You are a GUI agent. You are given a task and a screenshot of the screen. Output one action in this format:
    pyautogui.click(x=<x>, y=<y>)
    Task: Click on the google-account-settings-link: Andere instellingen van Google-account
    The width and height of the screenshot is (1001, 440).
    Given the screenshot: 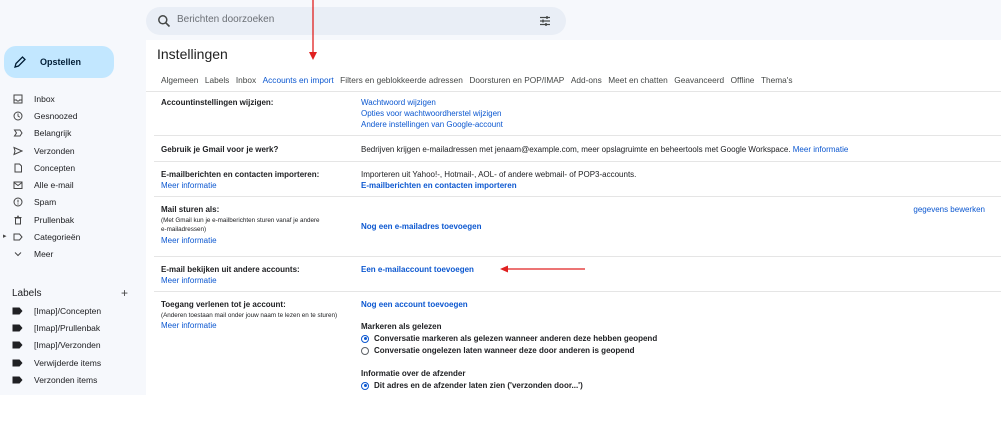 What is the action you would take?
    pyautogui.click(x=432, y=124)
    